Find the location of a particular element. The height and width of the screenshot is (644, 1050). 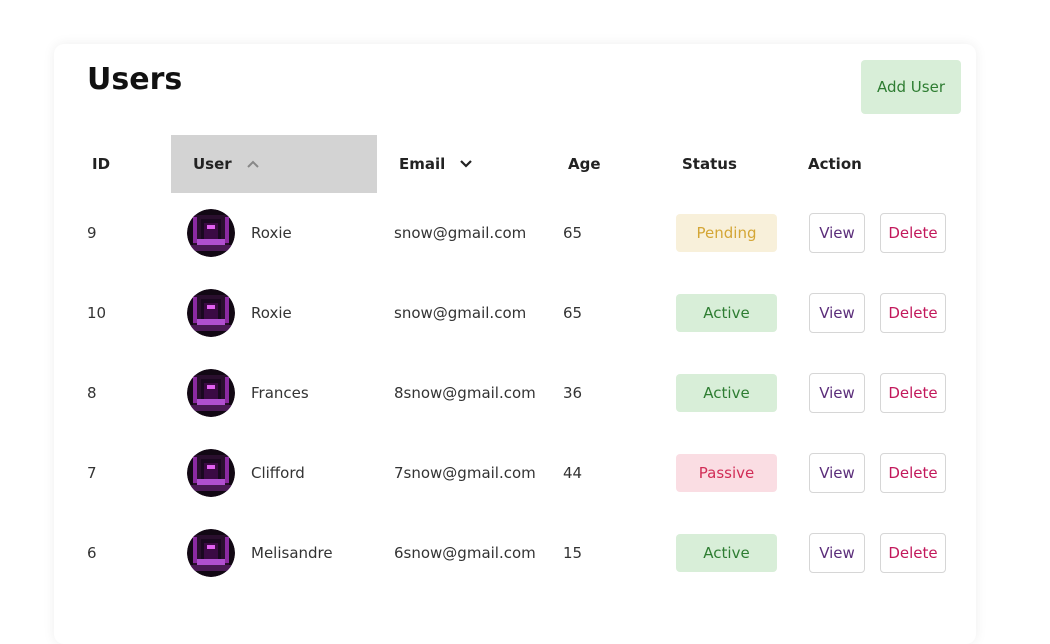

user-email: 7snow@gmail.com is located at coordinates (465, 473).